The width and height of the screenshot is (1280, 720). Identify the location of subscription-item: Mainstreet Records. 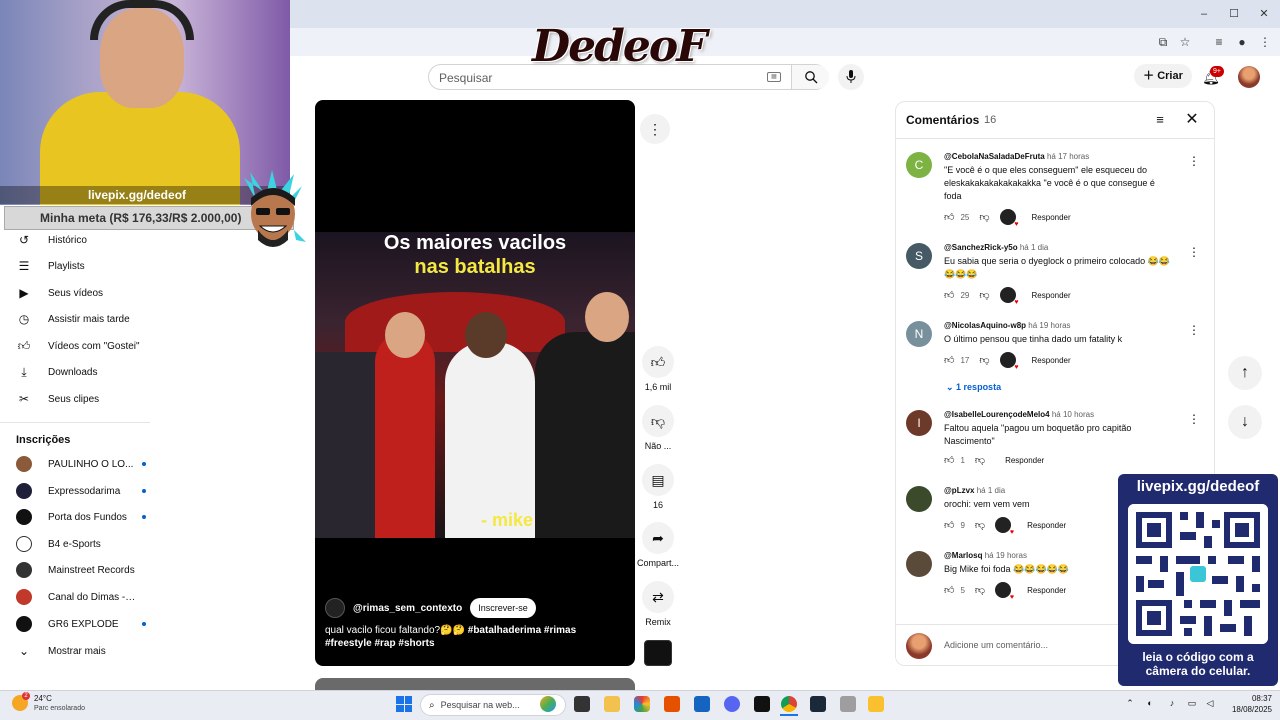
(81, 570).